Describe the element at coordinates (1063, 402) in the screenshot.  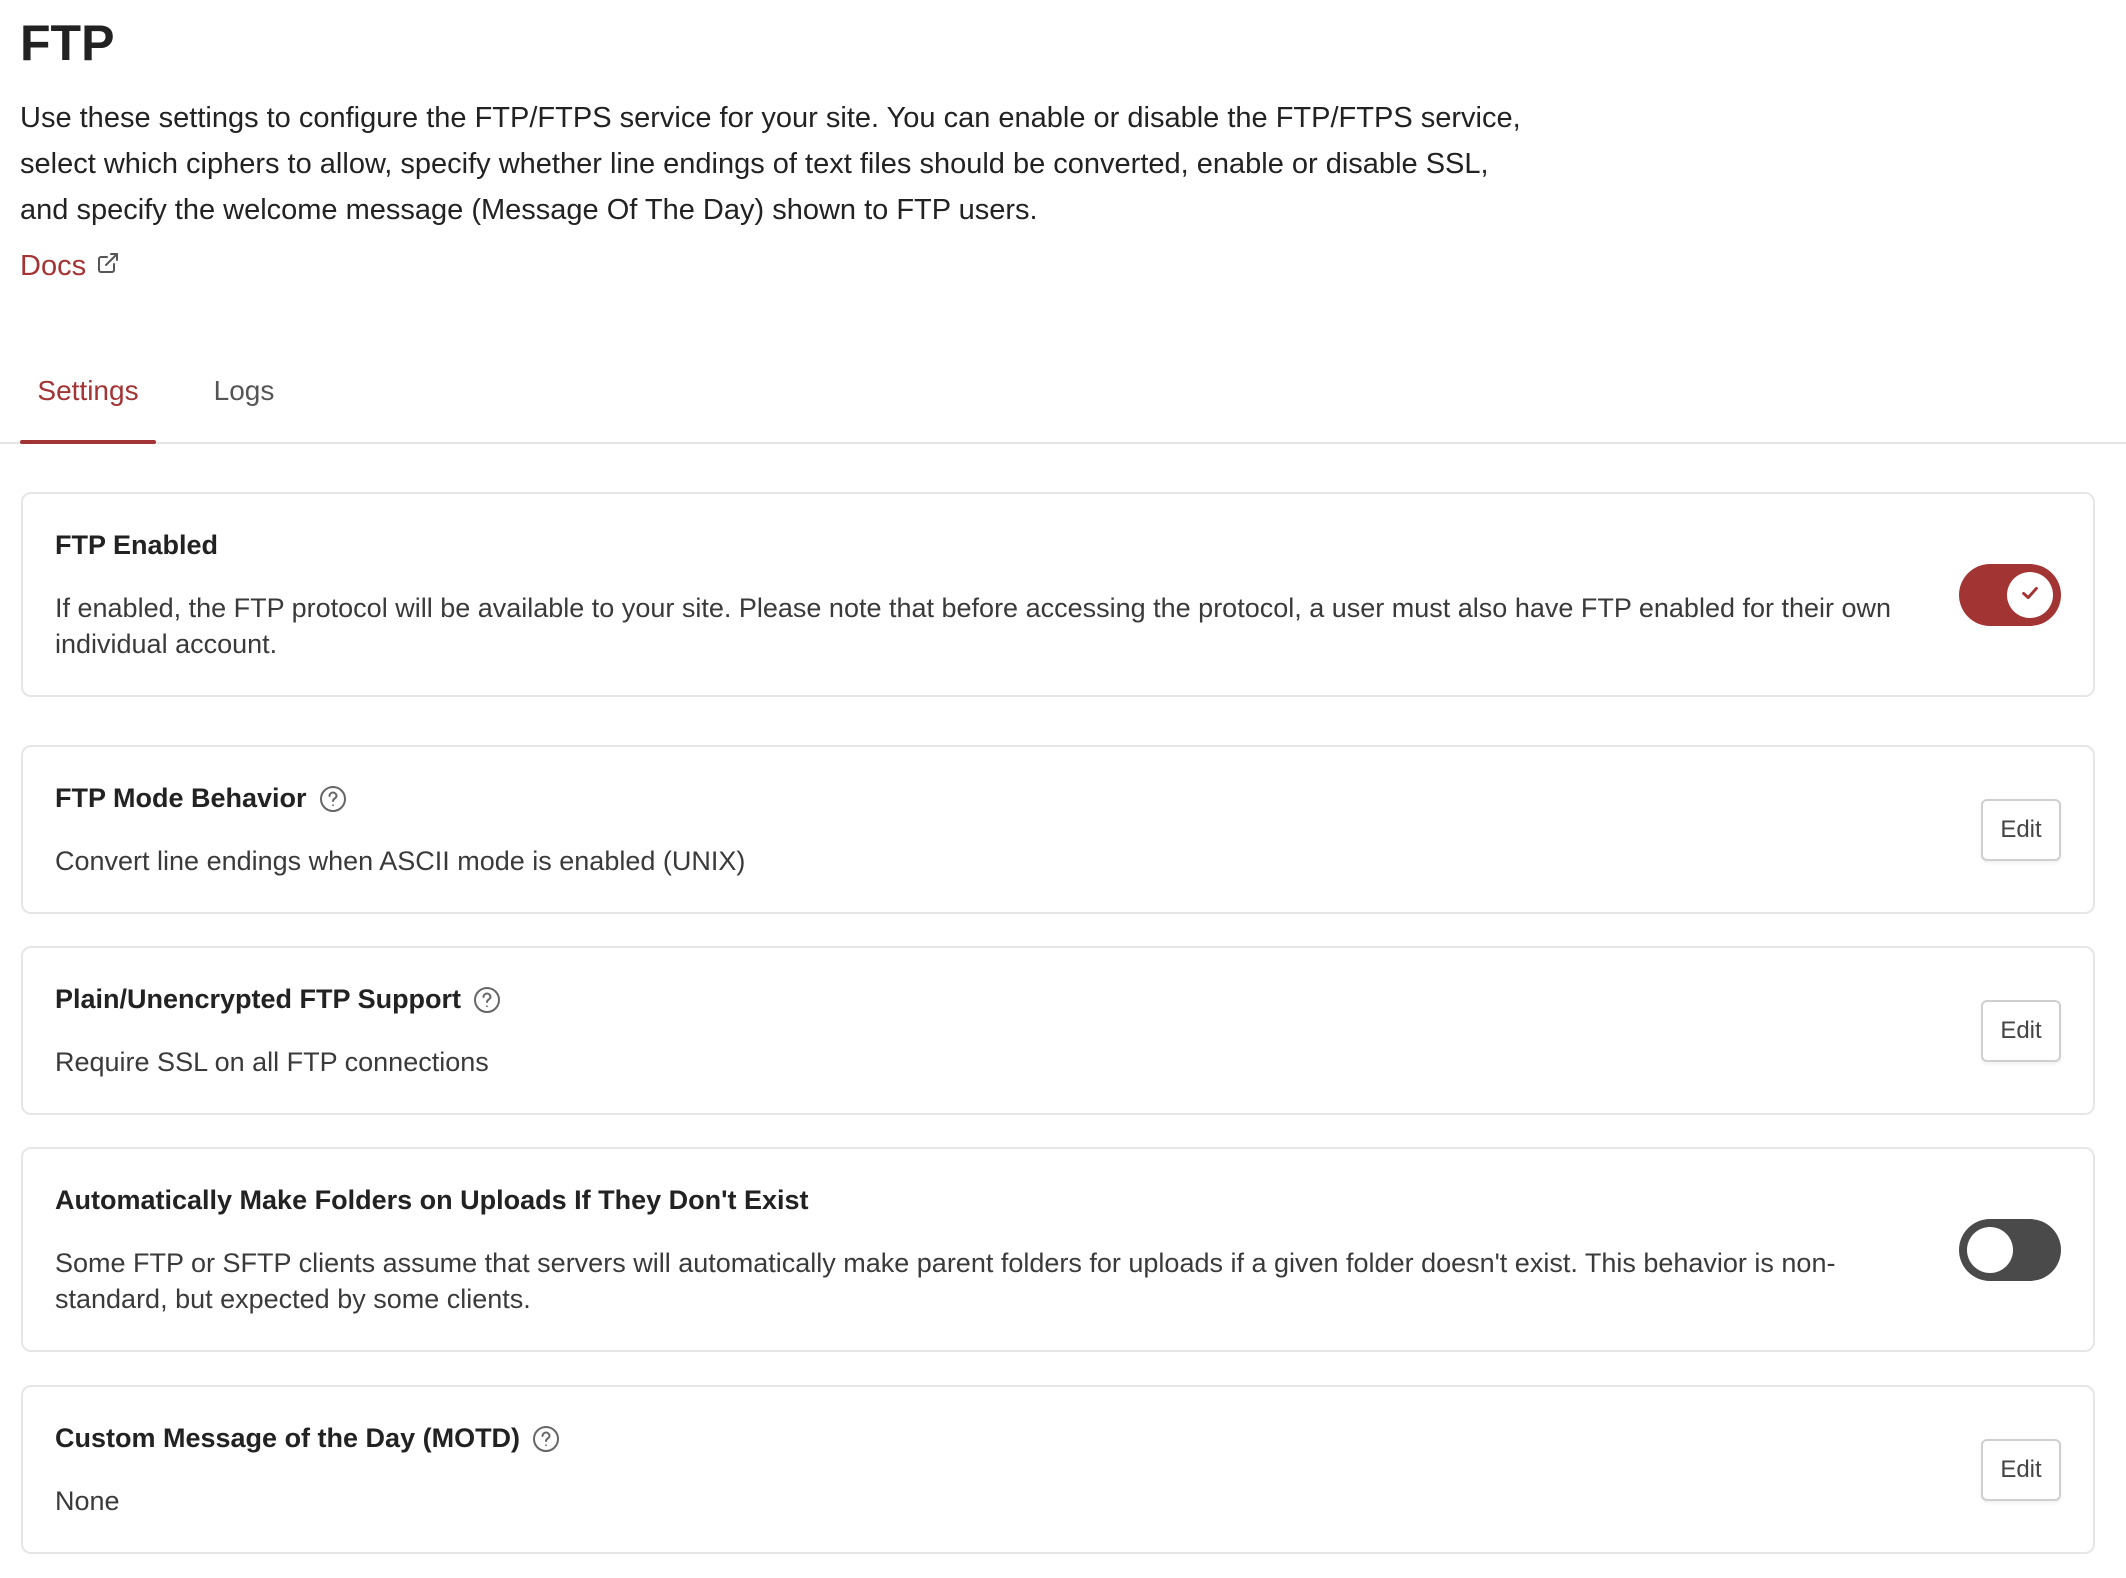
I see `tab-bar: Settings Logs` at that location.